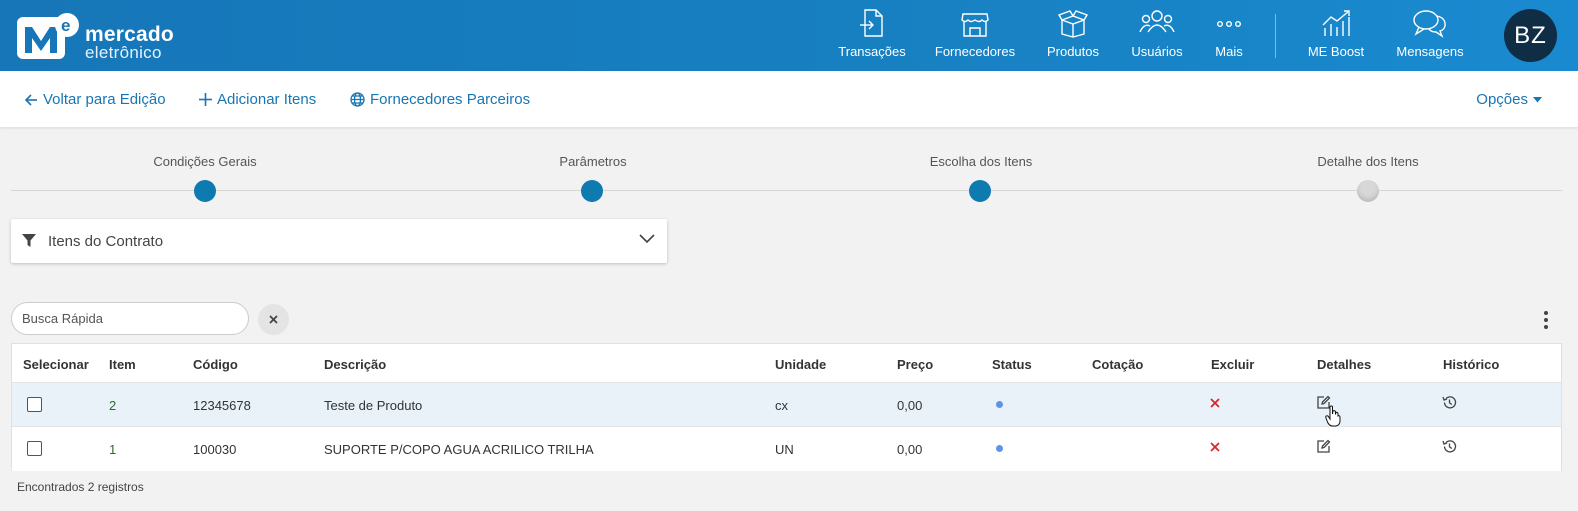  Describe the element at coordinates (205, 99) in the screenshot. I see `plus-icon` at that location.